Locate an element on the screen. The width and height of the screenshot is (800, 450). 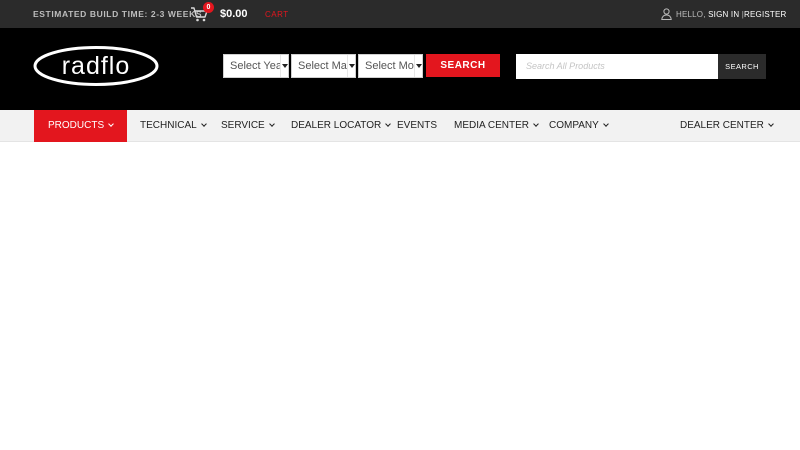
nav-item-dealer-center: DEALER CENTER is located at coordinates (727, 126).